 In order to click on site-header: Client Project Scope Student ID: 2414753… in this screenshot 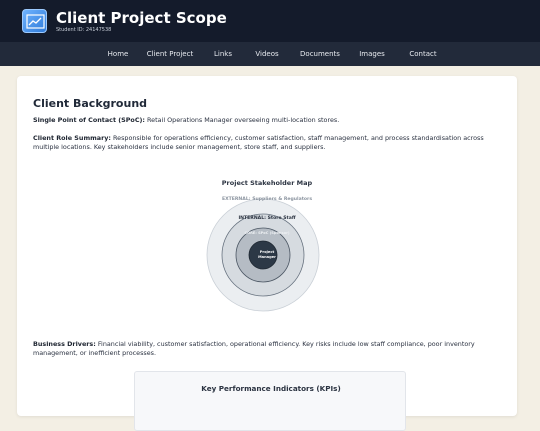, I will do `click(270, 21)`.